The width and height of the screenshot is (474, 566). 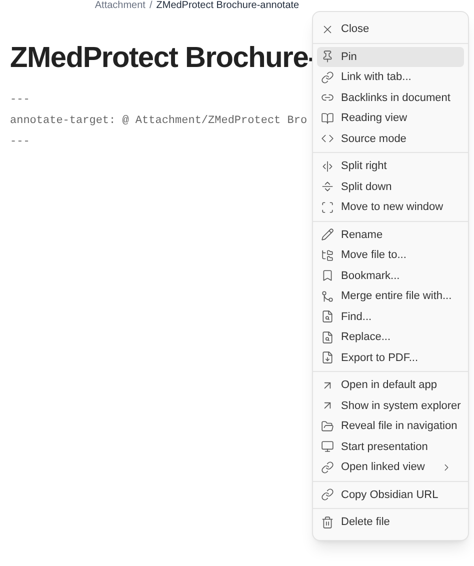 I want to click on breadcrumb-item: /, so click(x=150, y=6).